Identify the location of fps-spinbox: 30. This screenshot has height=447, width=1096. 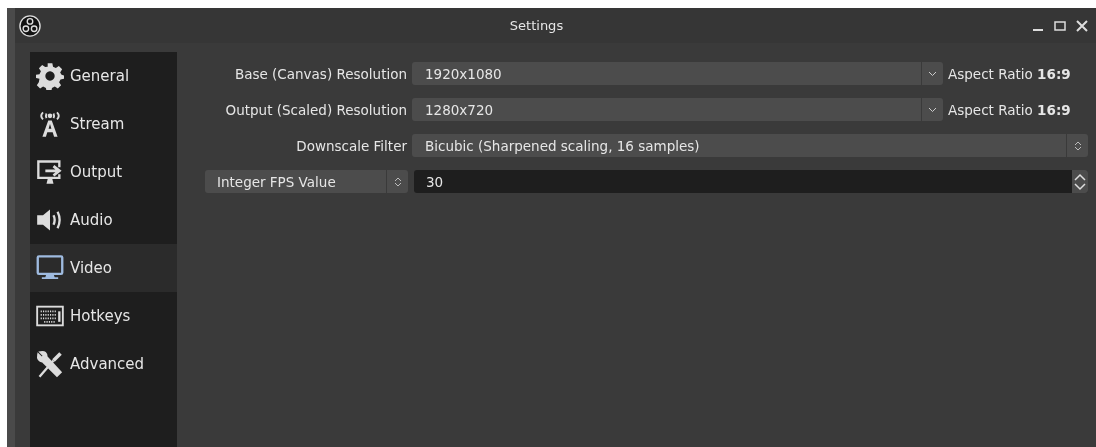
(751, 181).